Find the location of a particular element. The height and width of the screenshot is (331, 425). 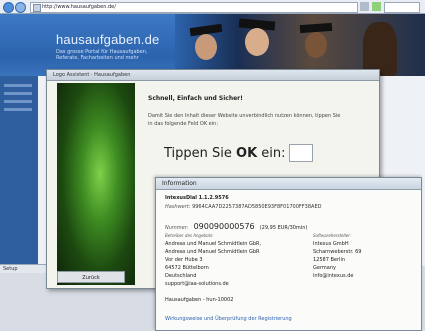

address-line: Scharnweberstr. 69 is located at coordinates (337, 252).